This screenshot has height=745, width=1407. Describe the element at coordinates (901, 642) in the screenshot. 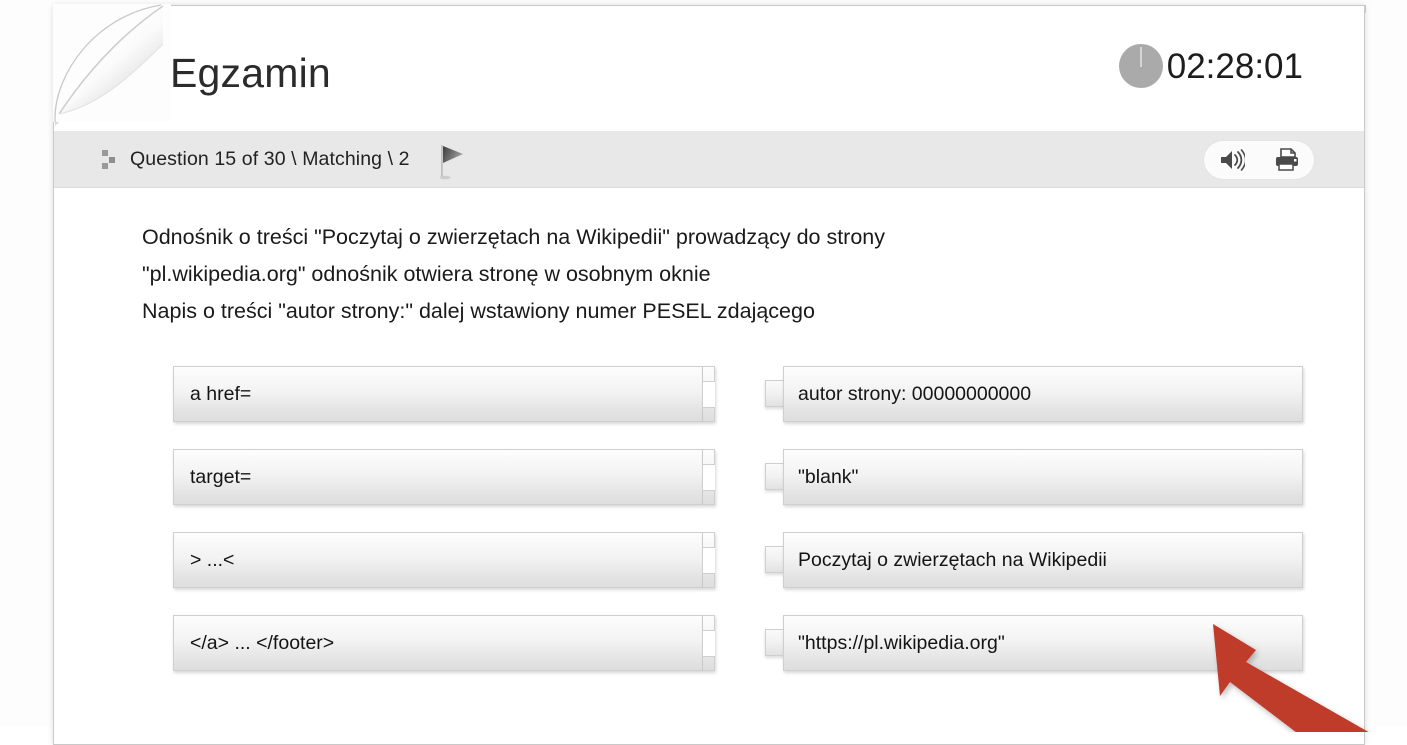

I see `match-right-label: "https://pl.wikipedia.org"` at that location.